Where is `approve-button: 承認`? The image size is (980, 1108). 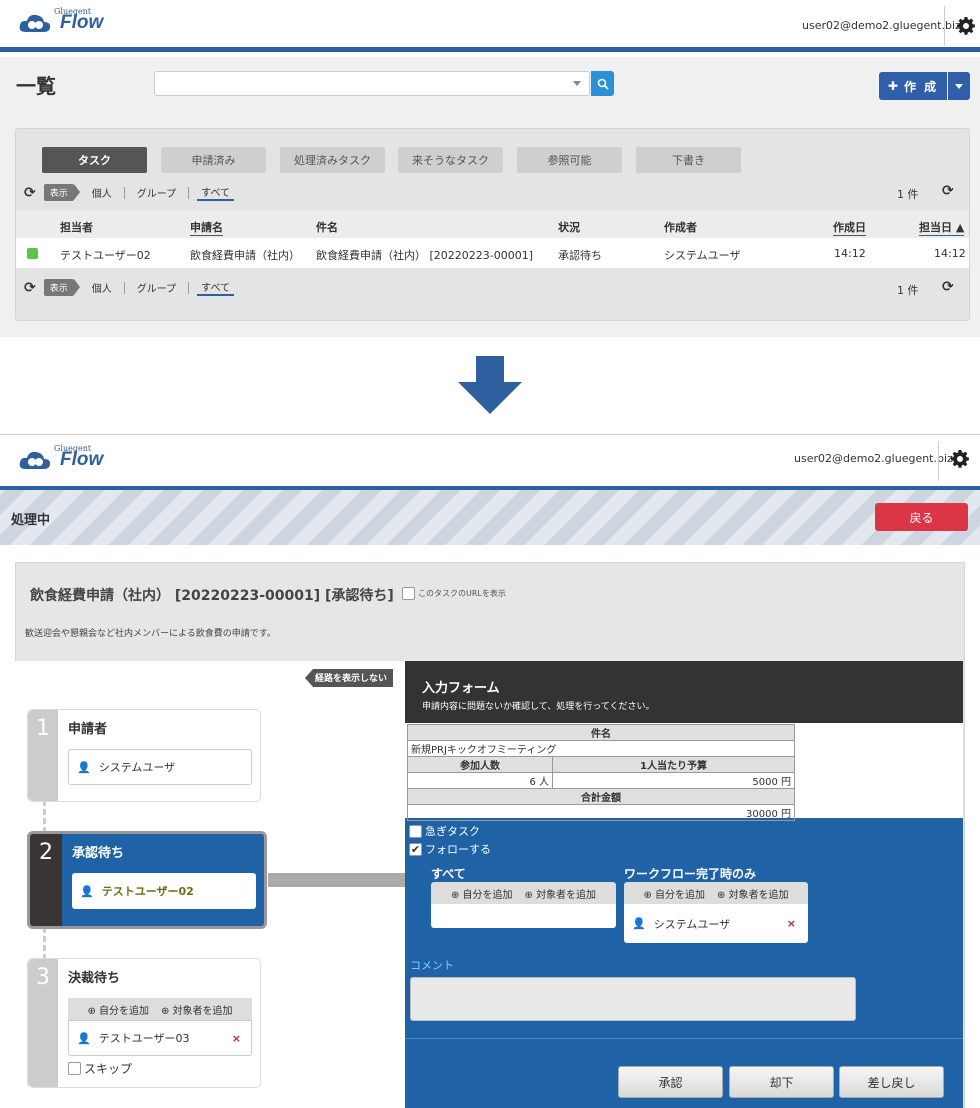 approve-button: 承認 is located at coordinates (670, 1082).